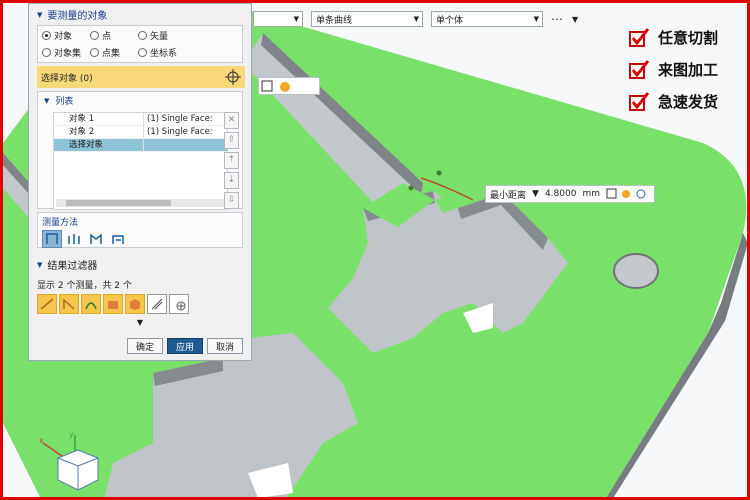  What do you see at coordinates (673, 101) in the screenshot?
I see `badge-item: 急速发货` at bounding box center [673, 101].